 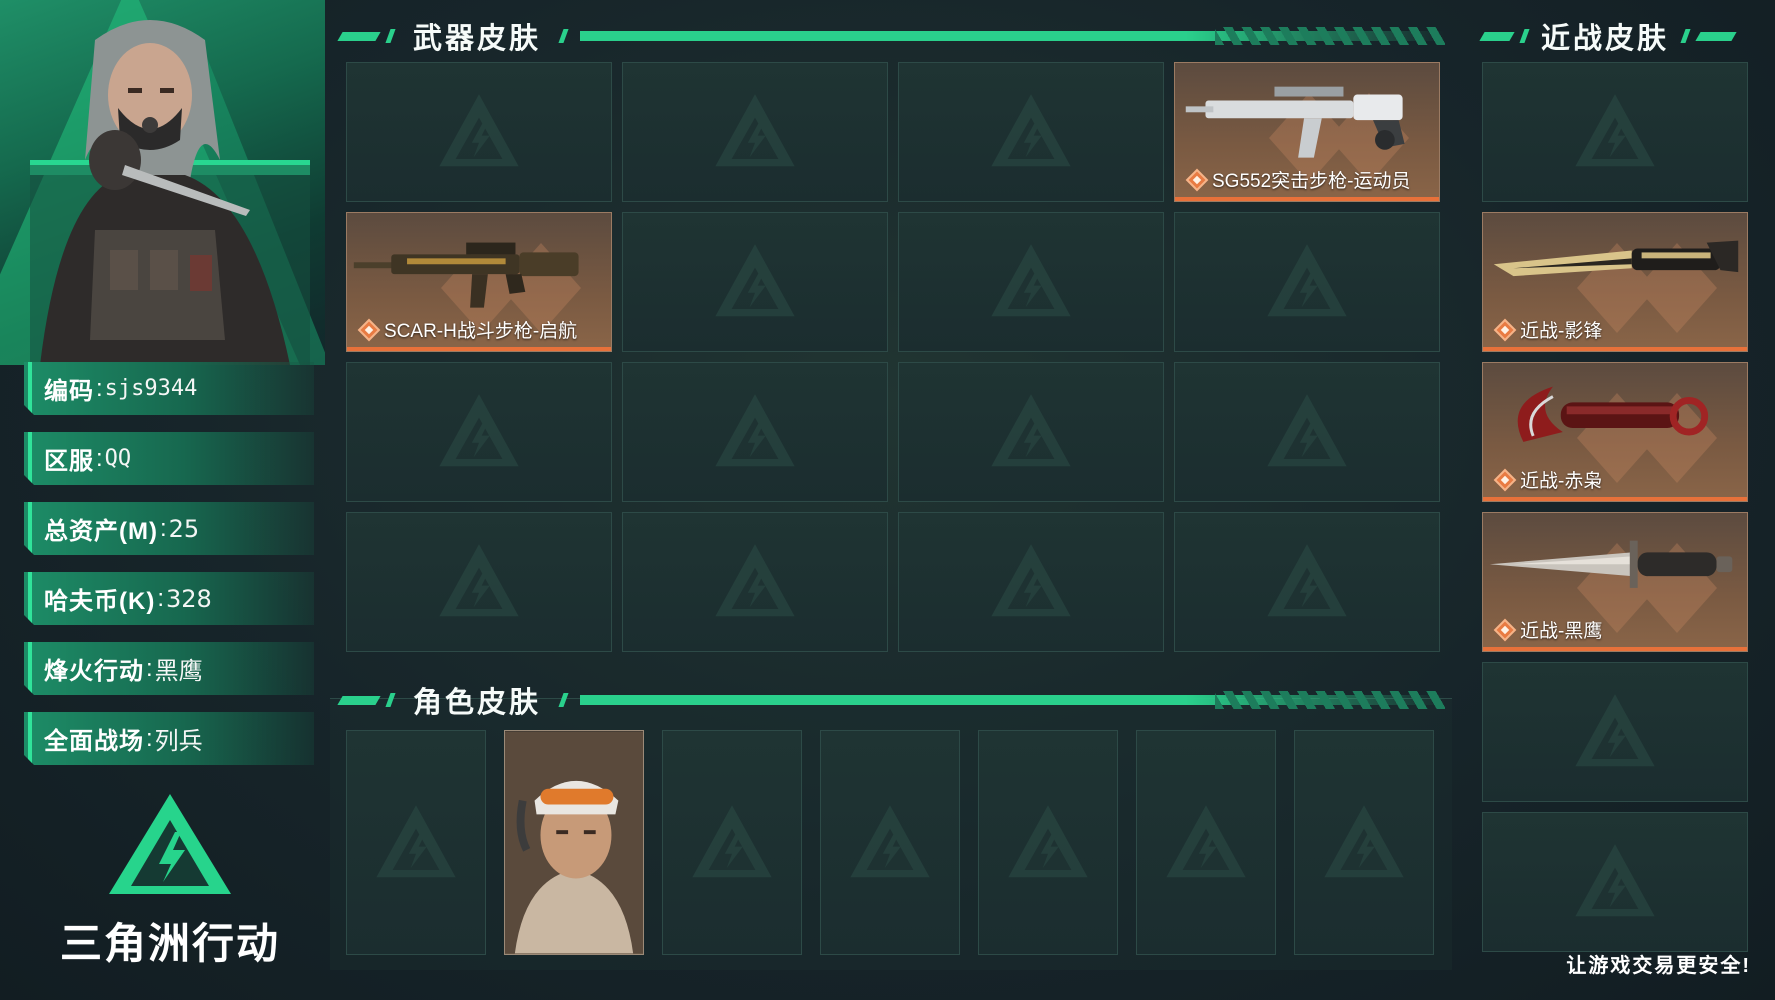 What do you see at coordinates (1311, 181) in the screenshot?
I see `skin-name: SG552突击步枪-运动员` at bounding box center [1311, 181].